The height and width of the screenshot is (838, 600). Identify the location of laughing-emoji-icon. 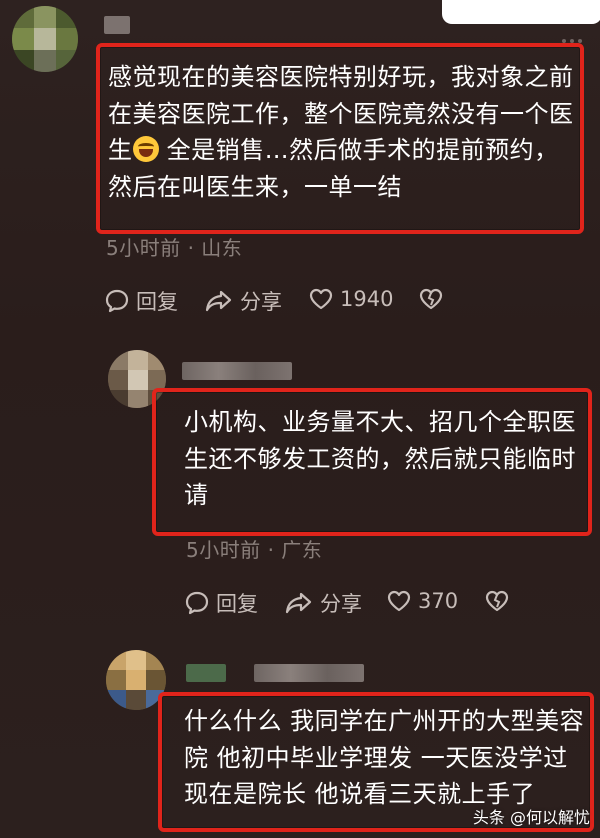
(145, 149).